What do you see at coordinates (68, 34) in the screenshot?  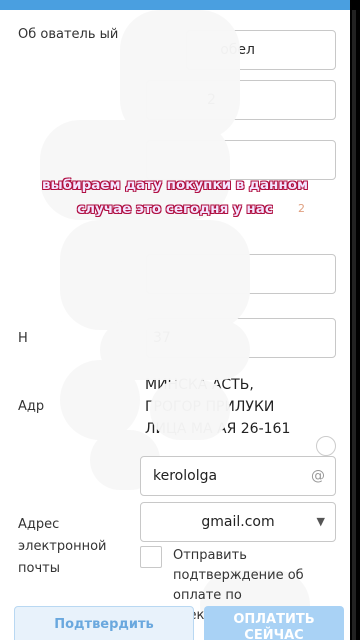 I see `row1-label: Об ователь ый` at bounding box center [68, 34].